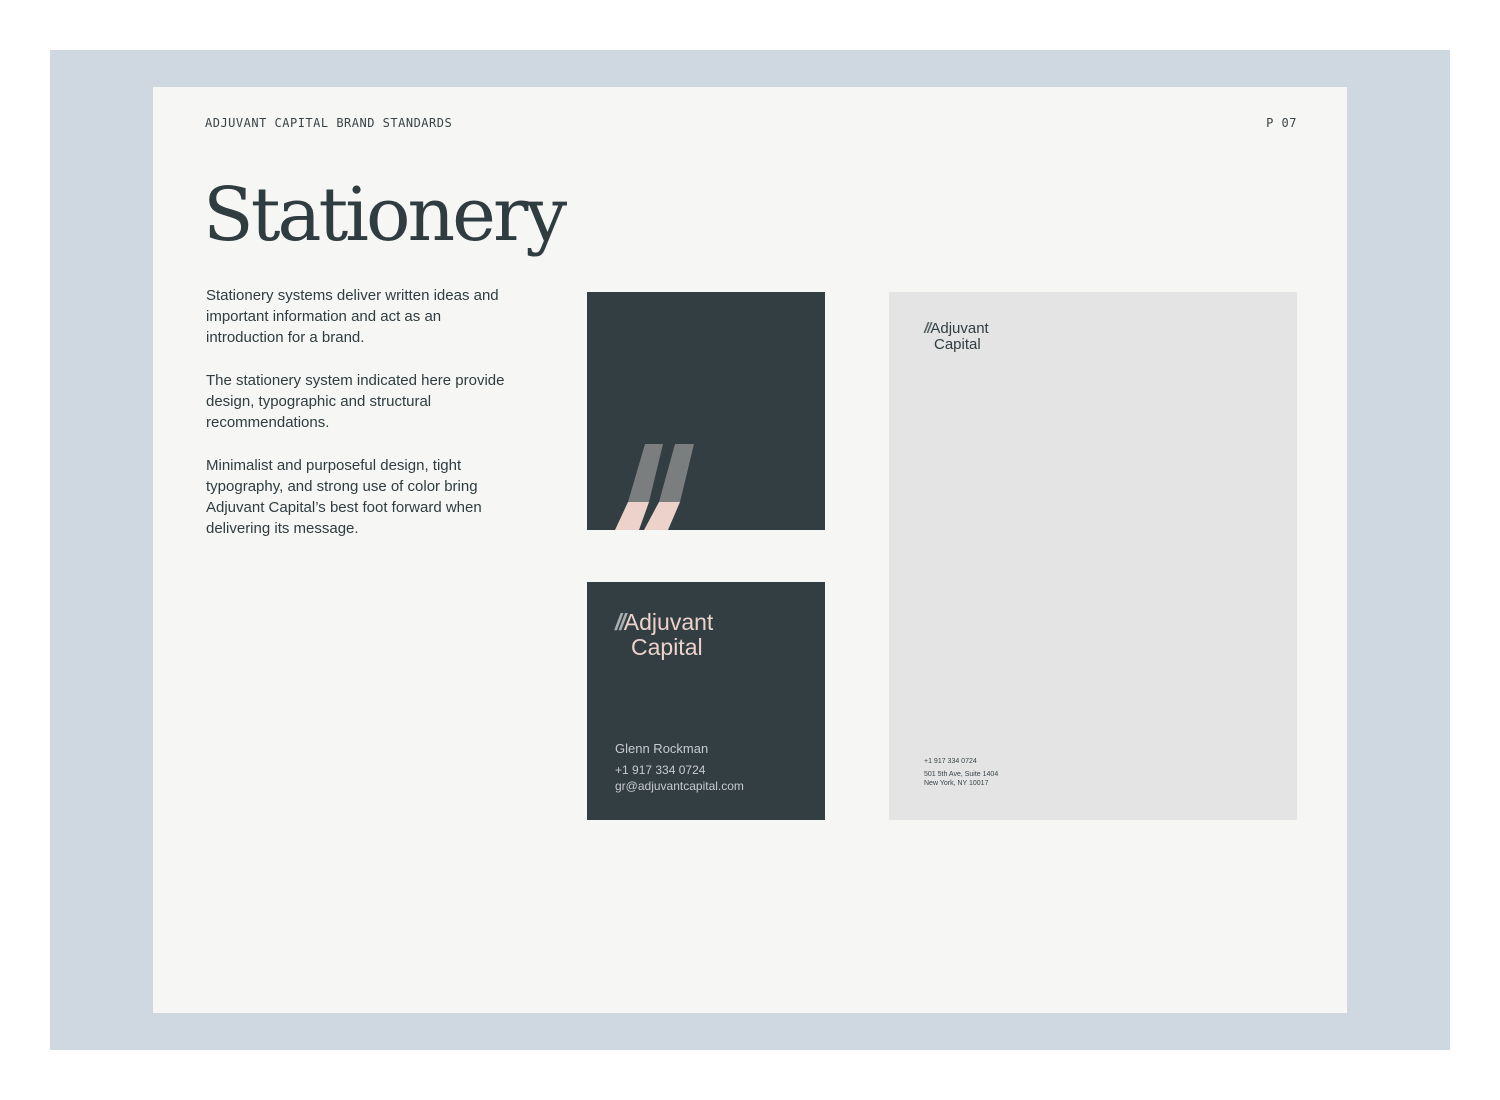  What do you see at coordinates (961, 774) in the screenshot?
I see `letterhead-address-line-1: 501 5th Ave, Suite 1404` at bounding box center [961, 774].